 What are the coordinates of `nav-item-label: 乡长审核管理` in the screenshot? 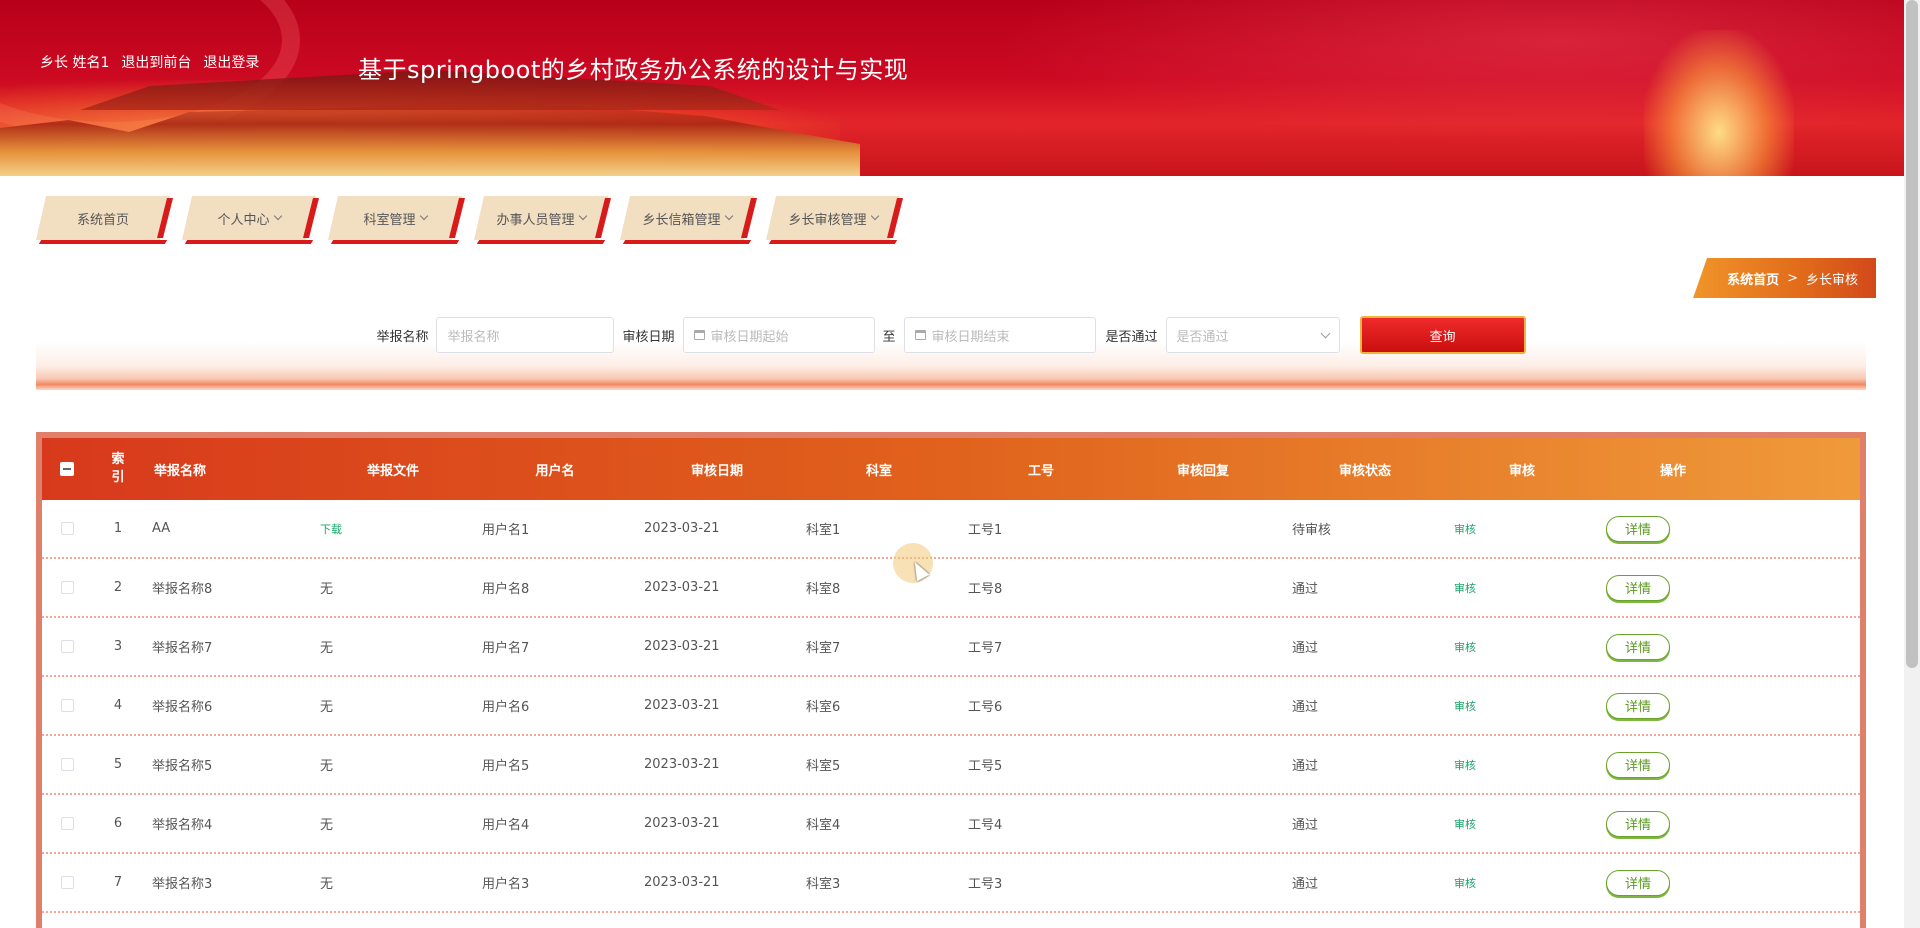 It's located at (833, 218).